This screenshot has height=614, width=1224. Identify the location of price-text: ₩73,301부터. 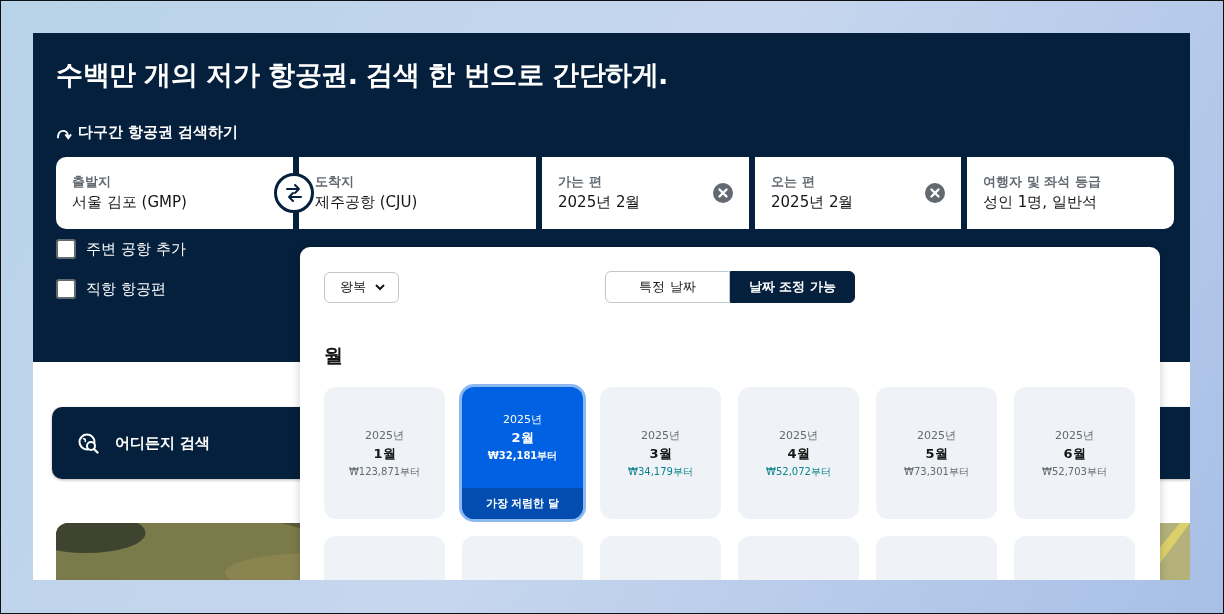
(936, 471).